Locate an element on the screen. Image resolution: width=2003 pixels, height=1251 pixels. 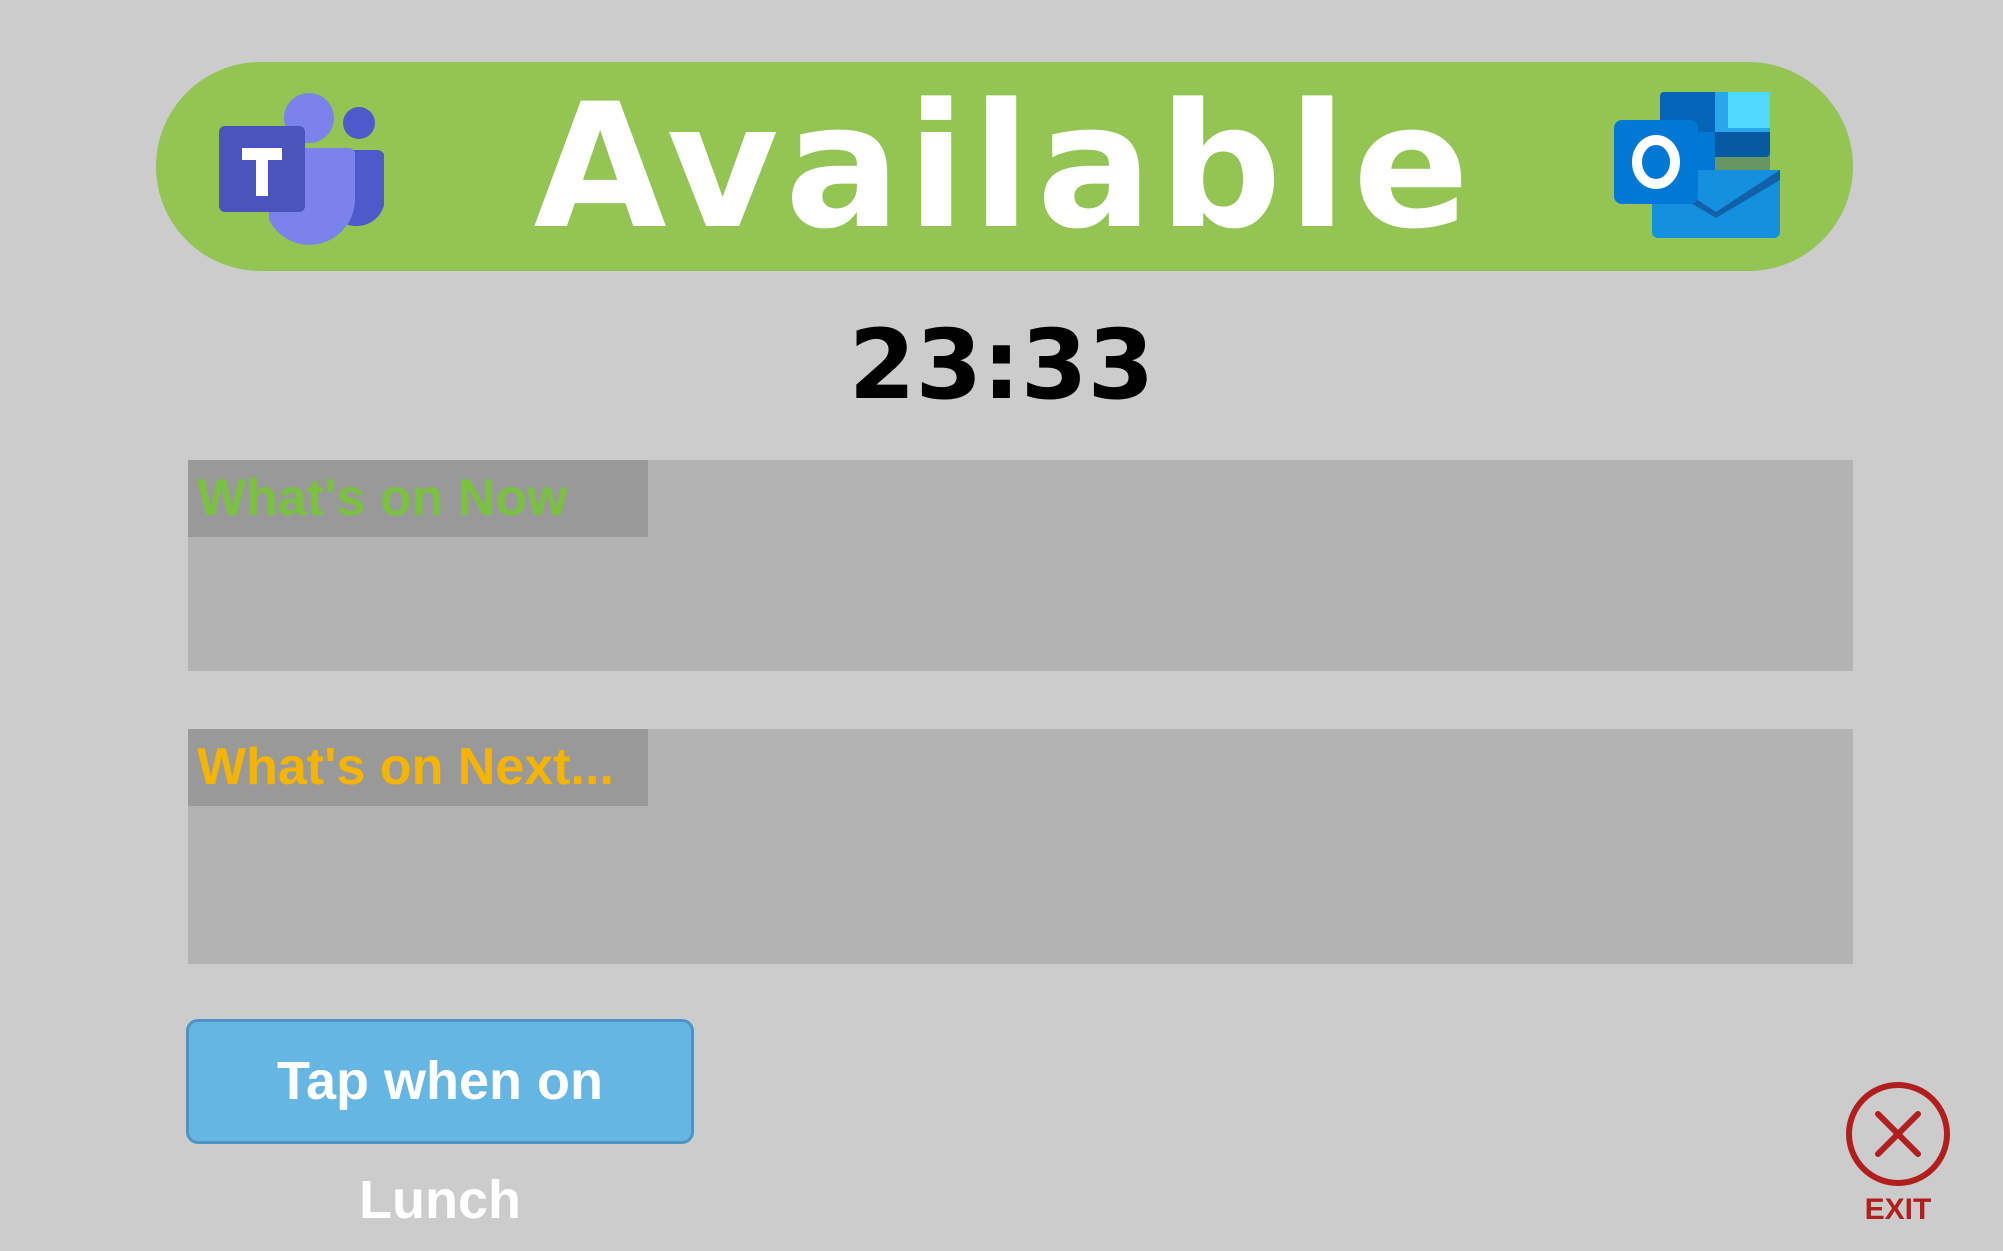
teams-icon is located at coordinates (301, 169).